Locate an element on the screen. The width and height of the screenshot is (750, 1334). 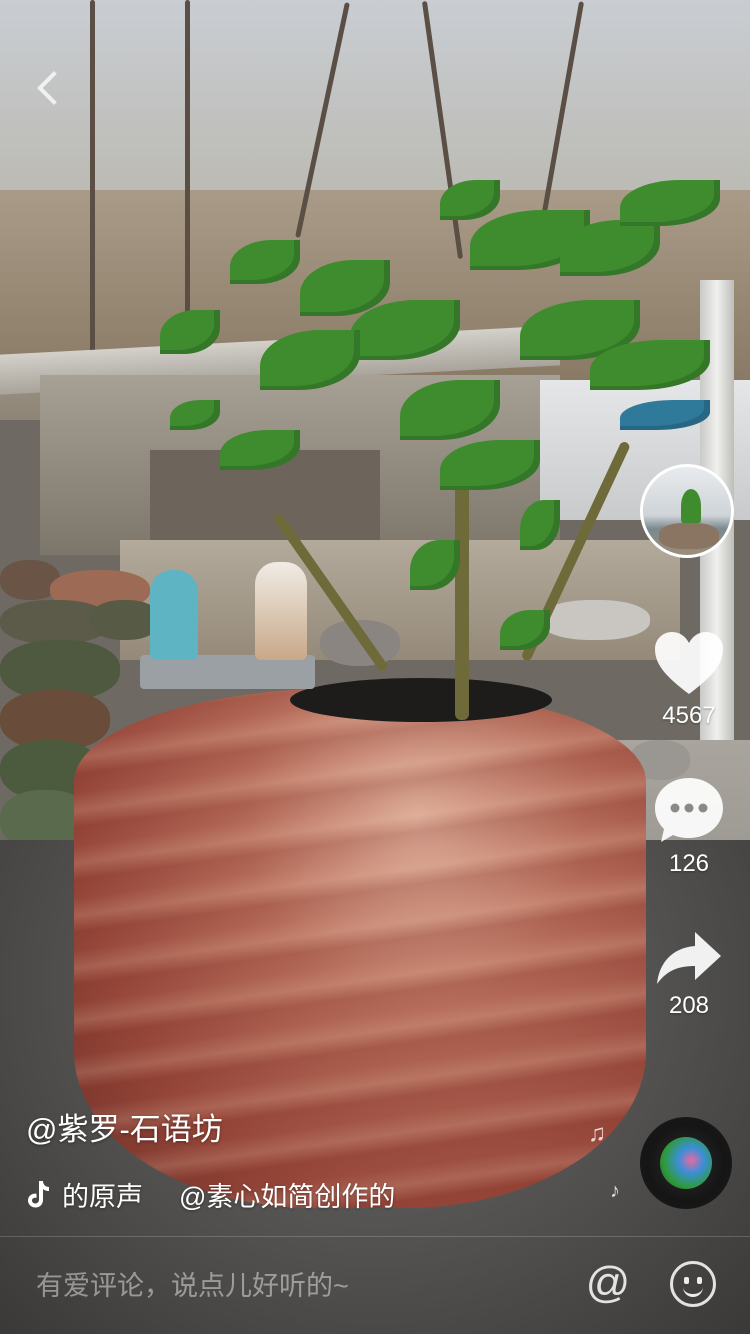
creator-avatar is located at coordinates (687, 511).